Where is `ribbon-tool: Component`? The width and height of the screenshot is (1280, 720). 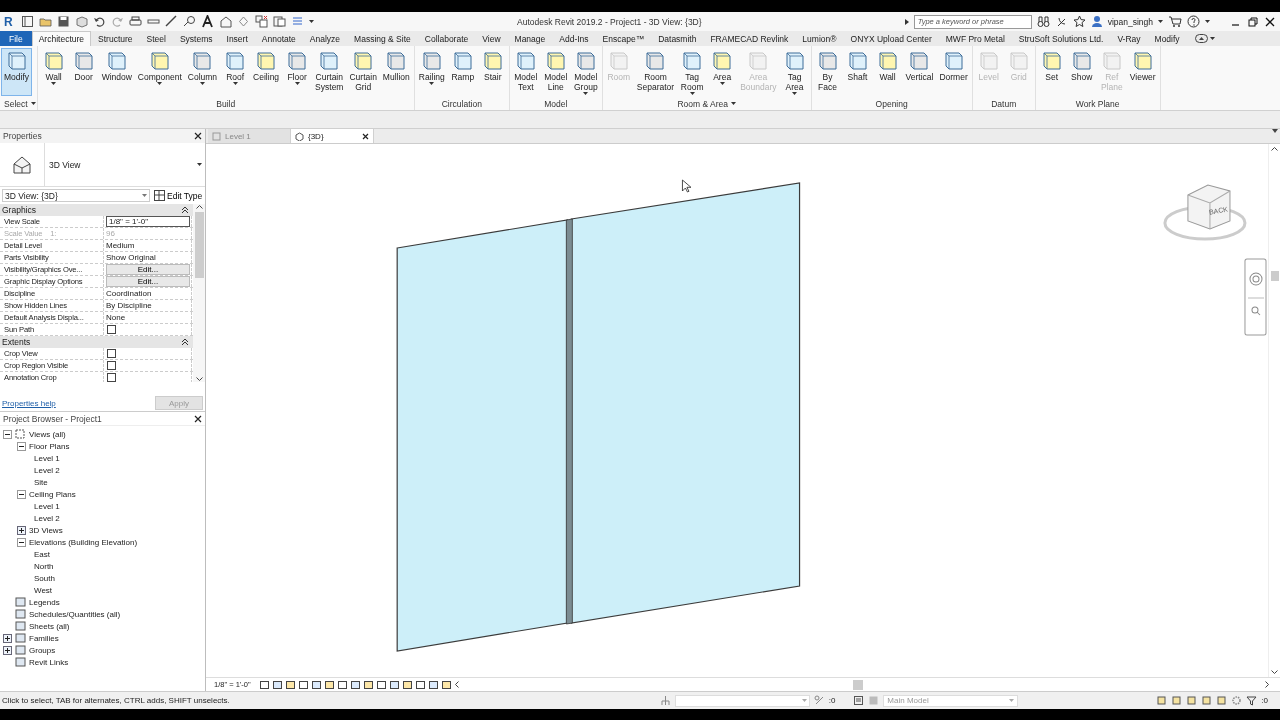
ribbon-tool: Component is located at coordinates (159, 72).